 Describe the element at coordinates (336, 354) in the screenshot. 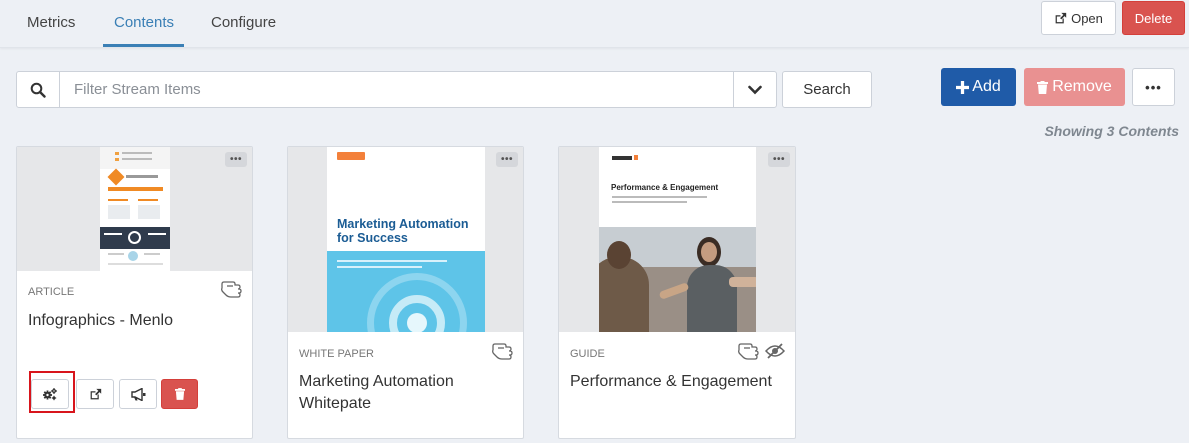

I see `card-type: WHITE PAPER` at that location.